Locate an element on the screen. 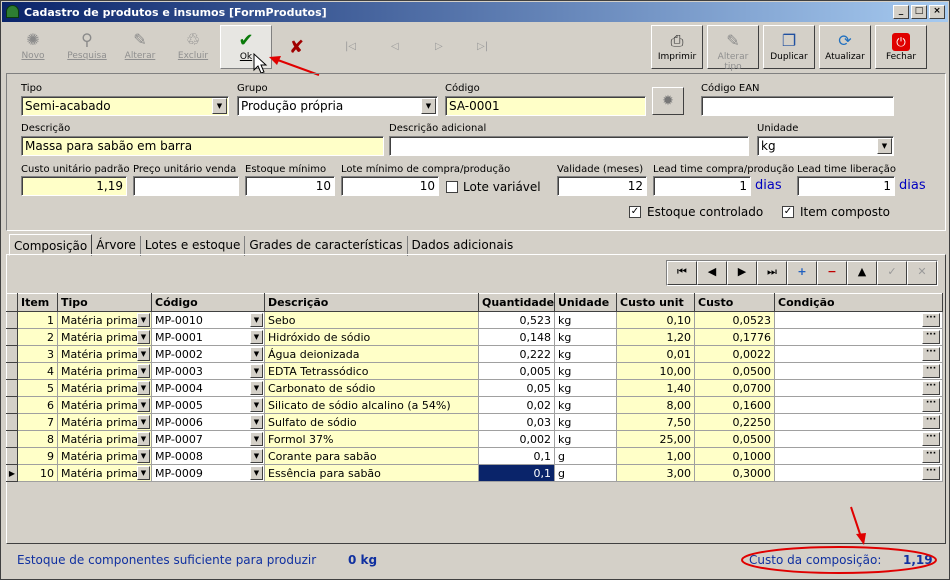 The height and width of the screenshot is (580, 950). unidade-select: kg ▼ is located at coordinates (825, 146).